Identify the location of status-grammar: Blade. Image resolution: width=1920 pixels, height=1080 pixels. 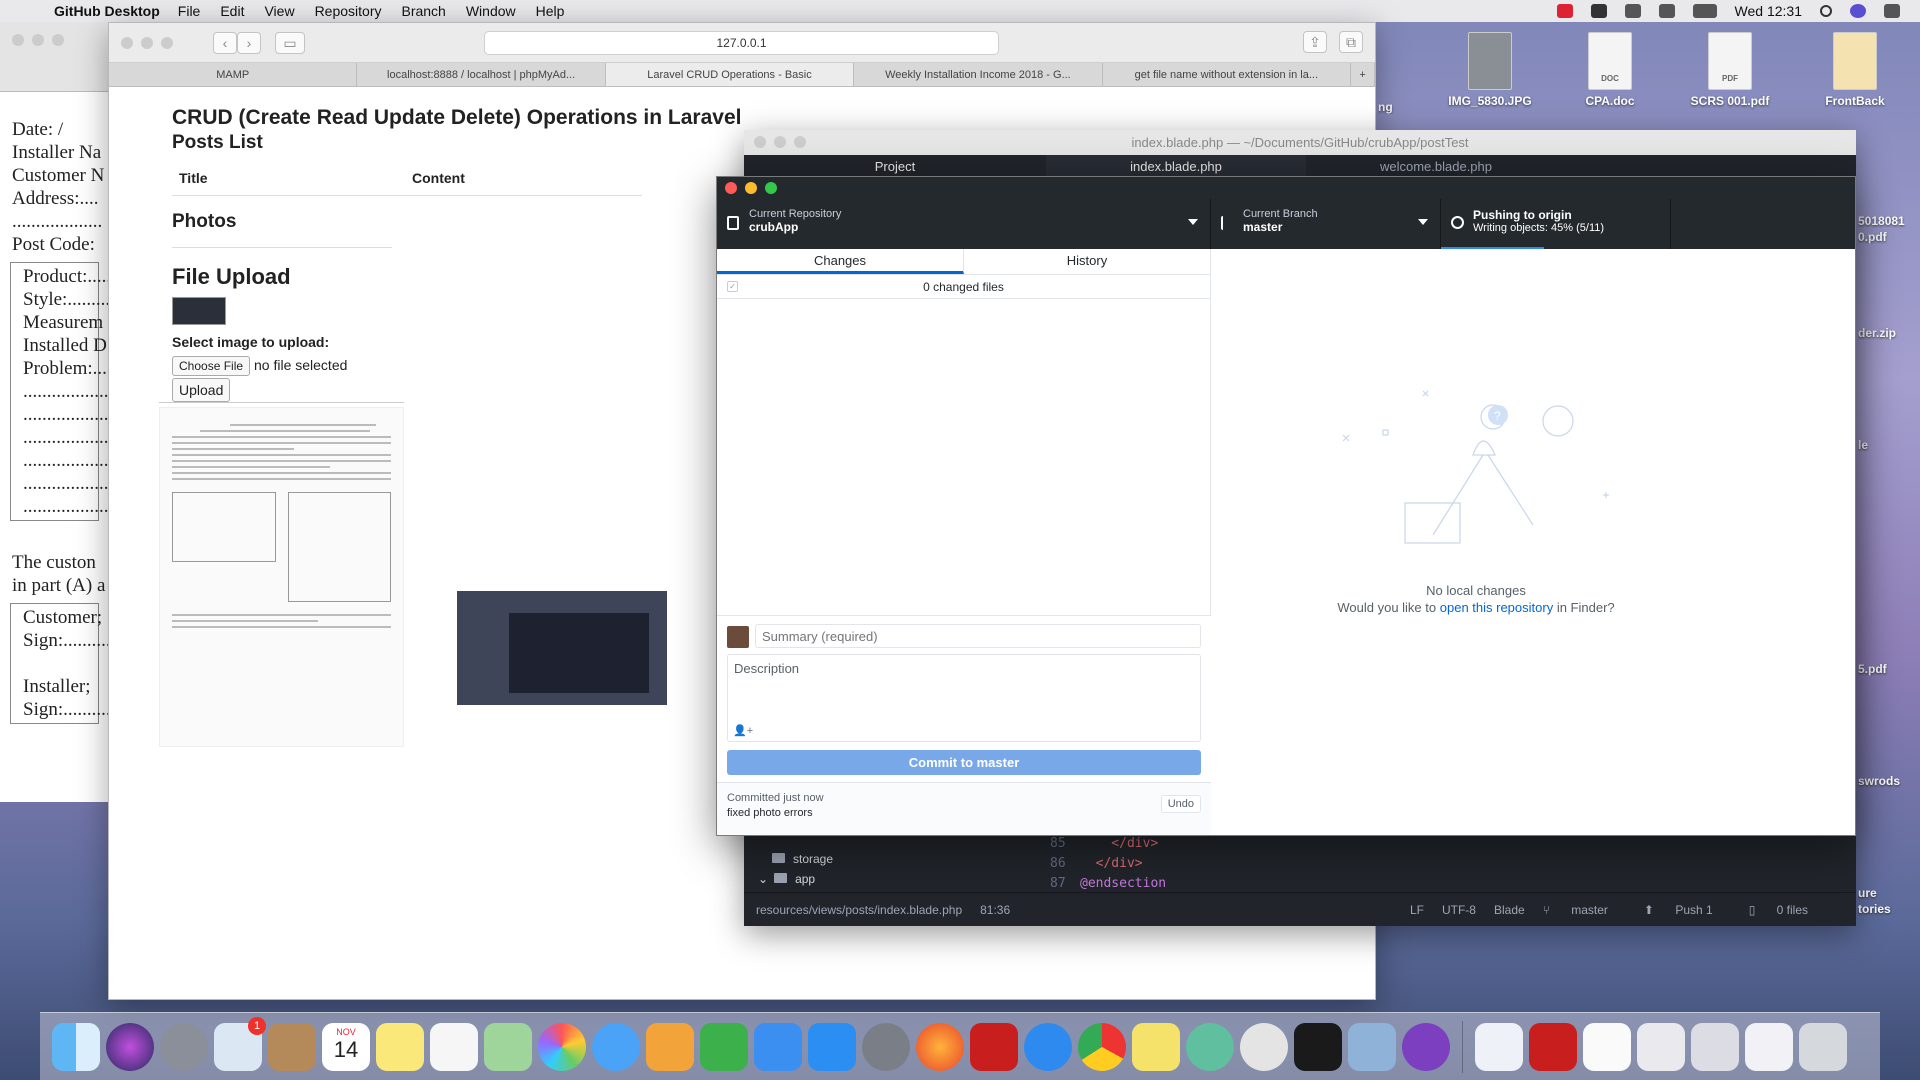
(1509, 910).